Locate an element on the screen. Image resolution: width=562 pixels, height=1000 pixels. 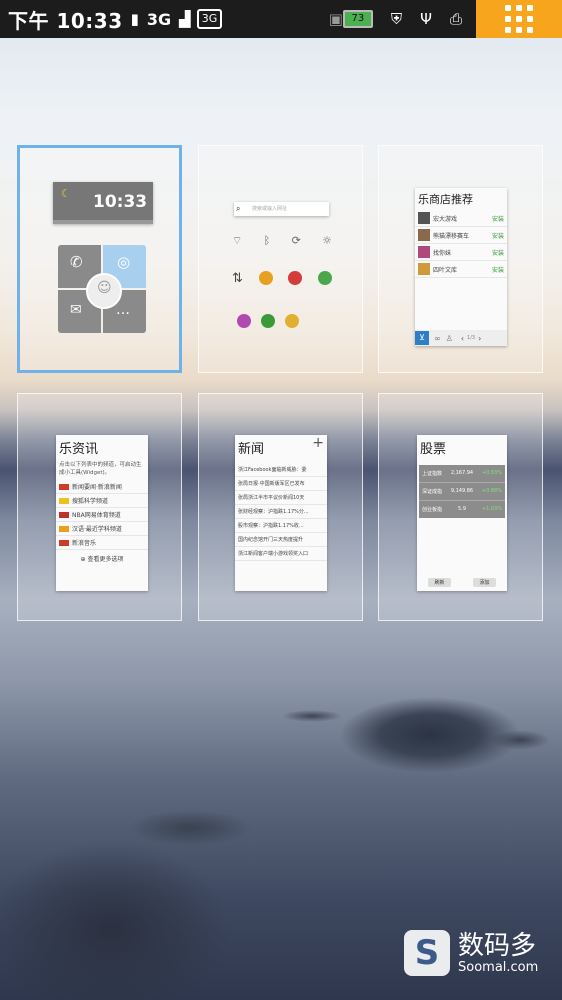
app-icon-purple is located at coordinates (244, 321).